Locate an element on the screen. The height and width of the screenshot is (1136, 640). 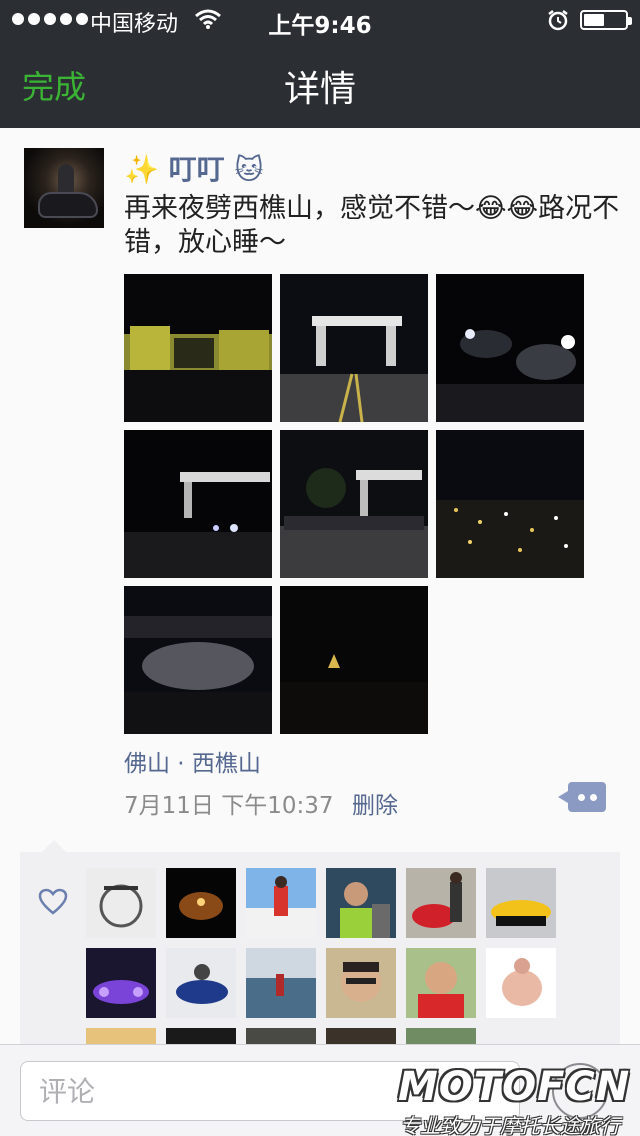
watermark-slogan: 专业致力于摩托长途旅行 is located at coordinates (510, 1125).